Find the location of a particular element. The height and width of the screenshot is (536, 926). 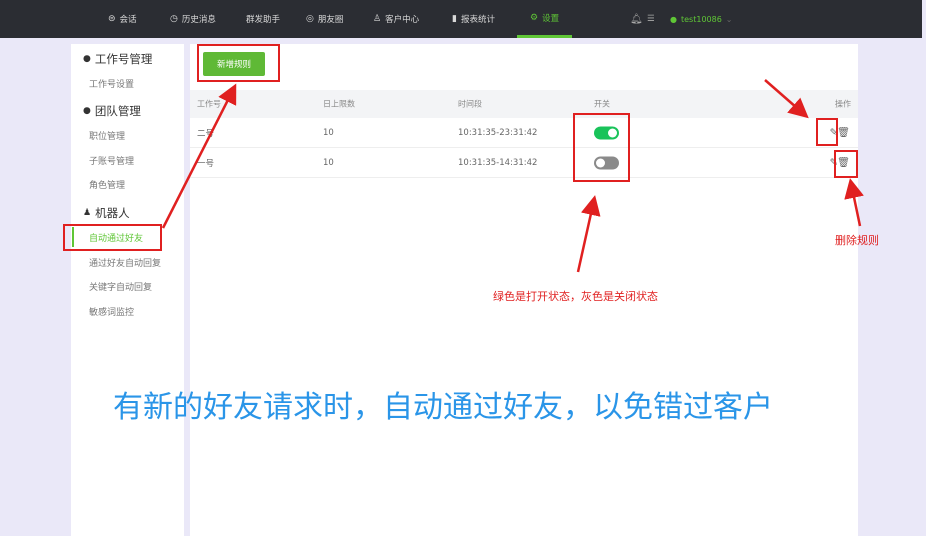

switch-state-note: 绿色是打开状态，灰色是关闭状态 is located at coordinates (575, 296).